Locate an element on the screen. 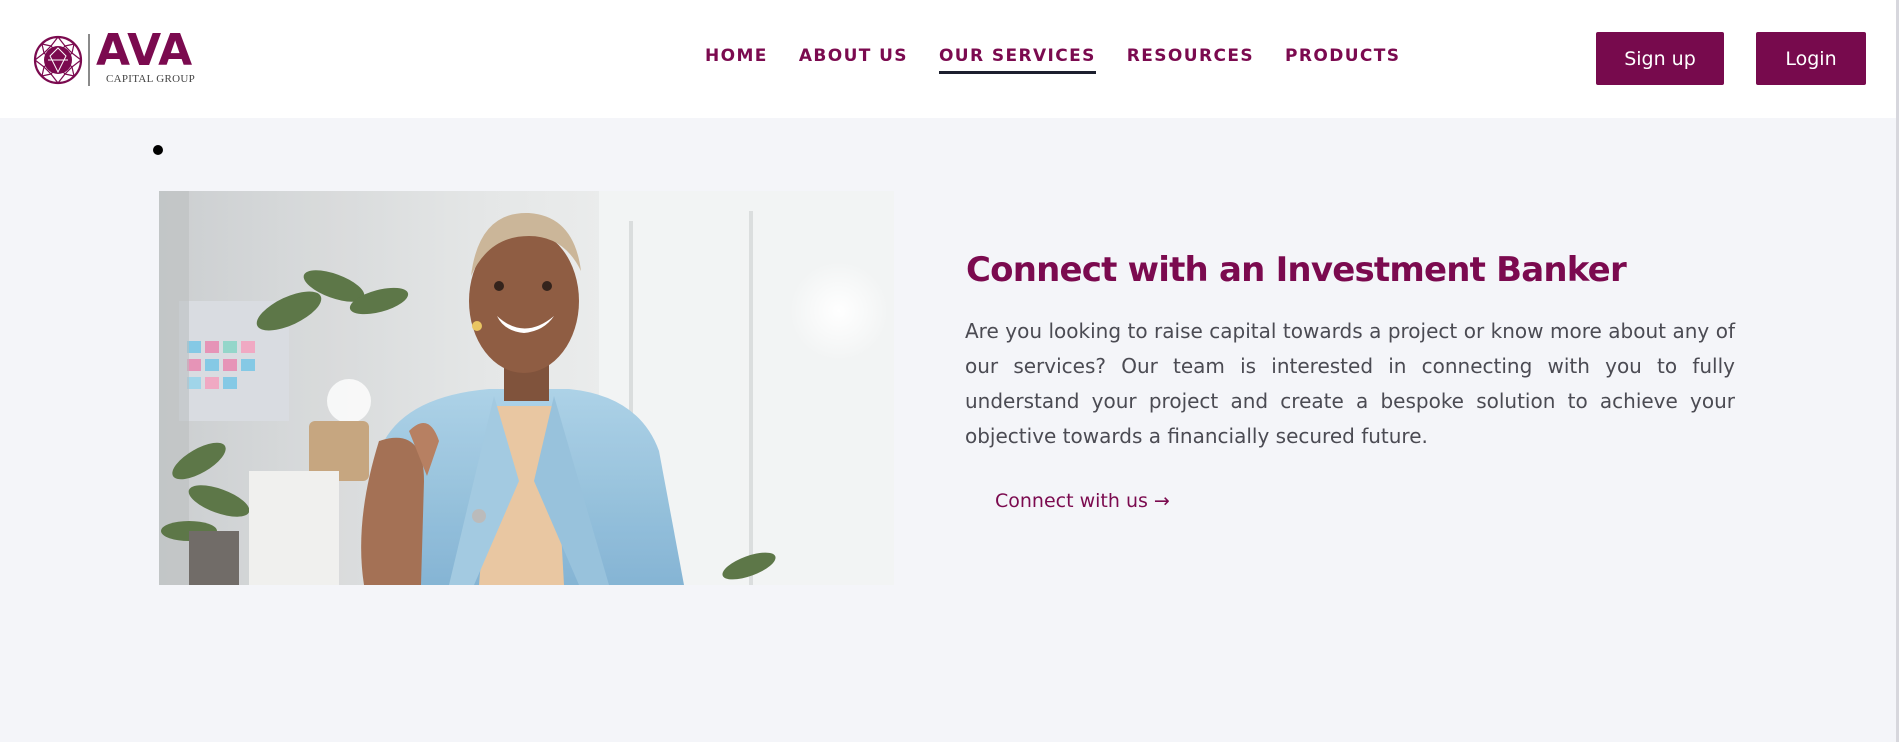 Image resolution: width=1899 pixels, height=742 pixels. connect-with-us-link: Connect with us → is located at coordinates (1082, 501).